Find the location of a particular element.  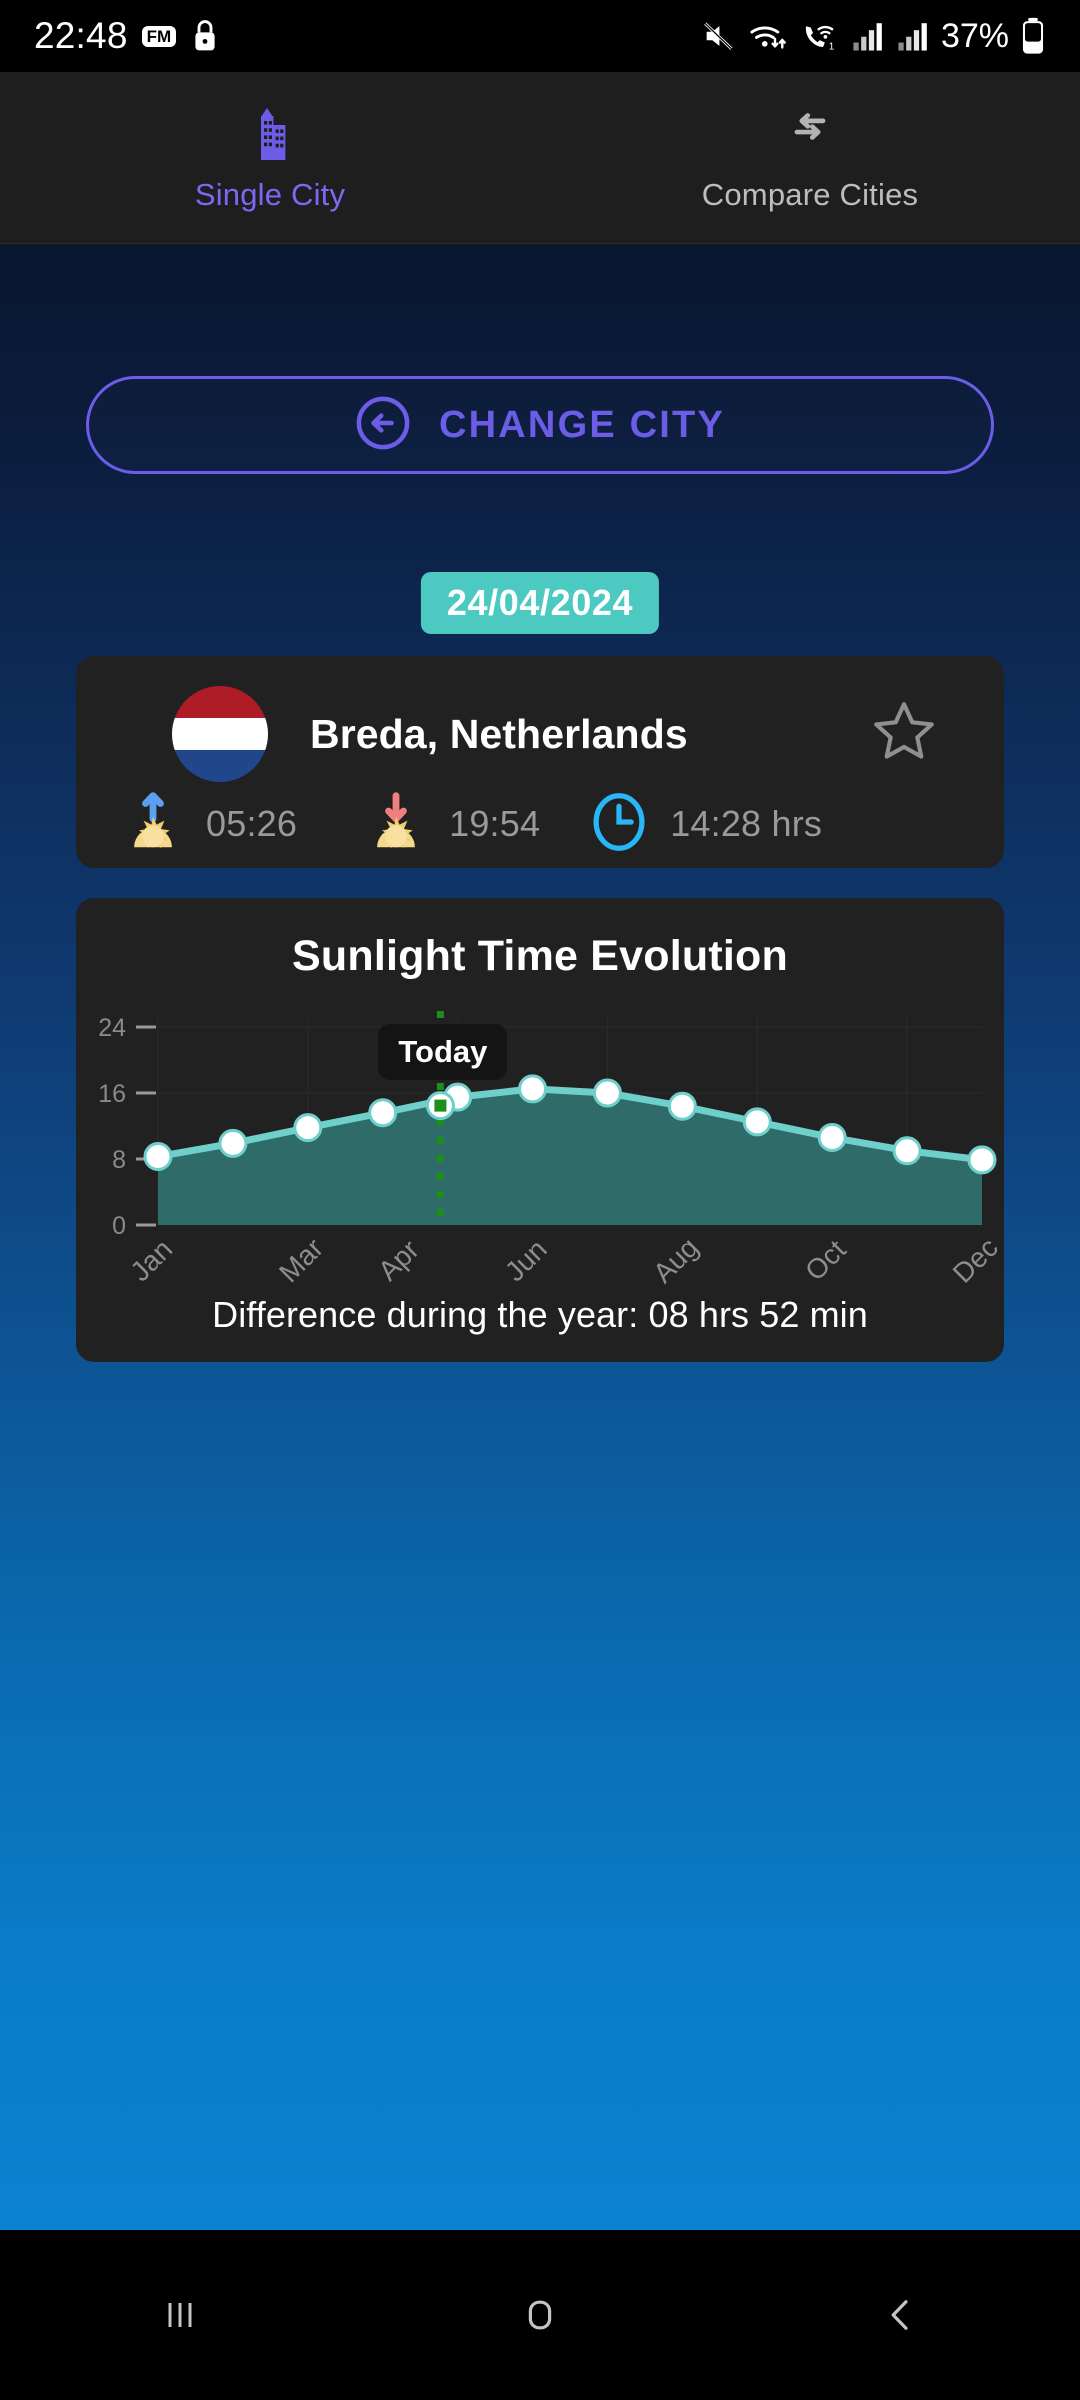

wifi-calling-icon: 1 is located at coordinates (820, 36).